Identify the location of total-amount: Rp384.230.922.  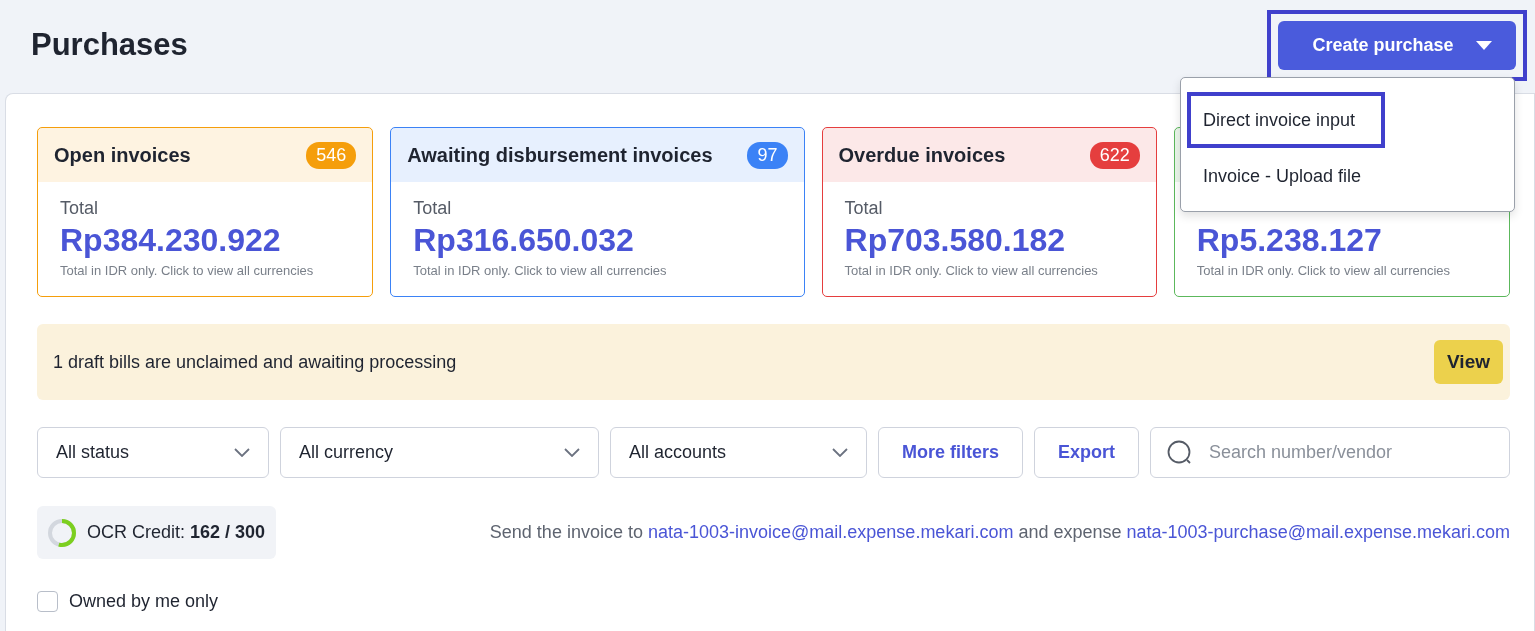
(171, 240).